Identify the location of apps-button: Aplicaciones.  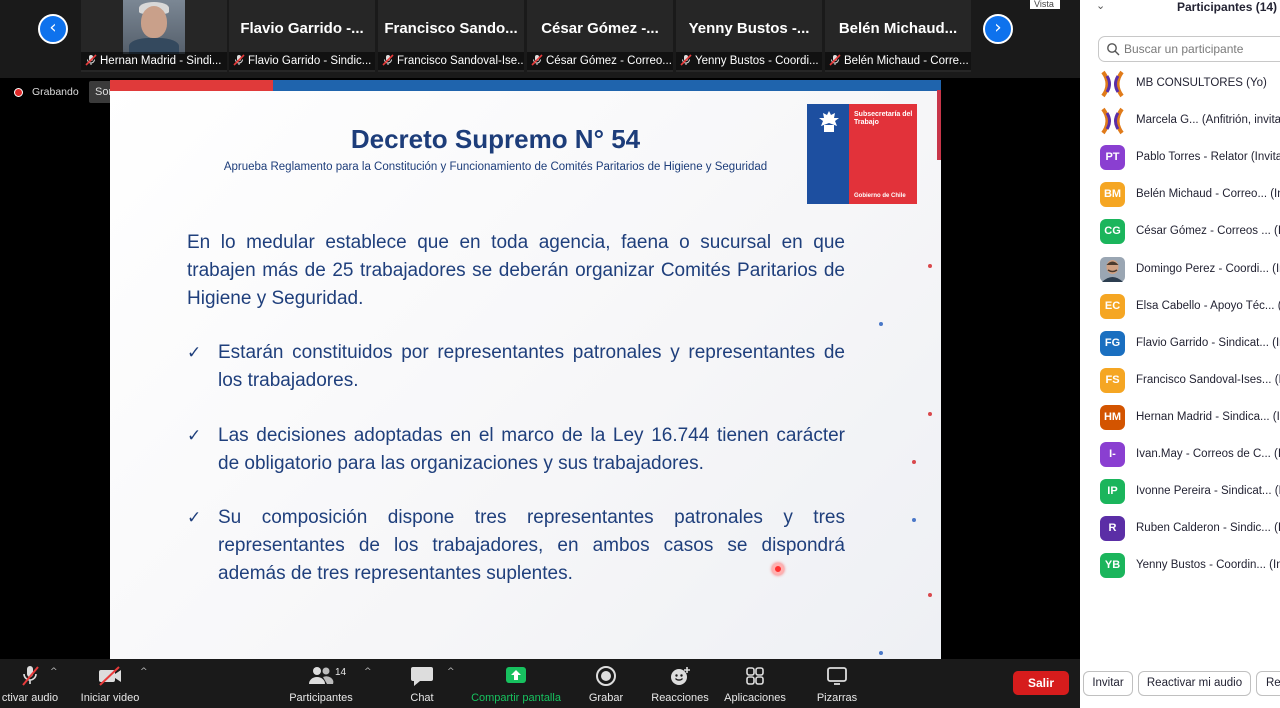
(755, 683).